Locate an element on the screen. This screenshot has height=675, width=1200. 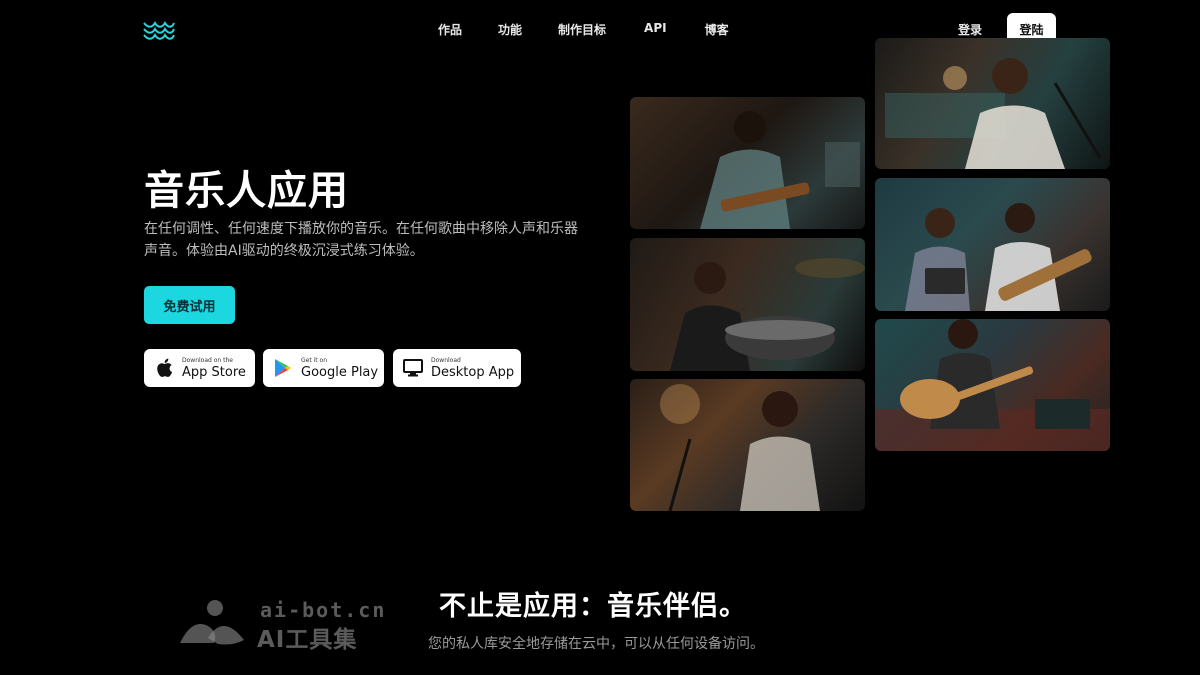
desktop-app-small: Download is located at coordinates (446, 360).